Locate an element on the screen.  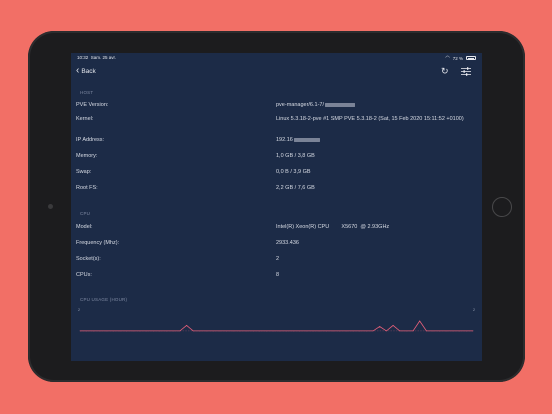
sliders-icon is located at coordinates (466, 71).